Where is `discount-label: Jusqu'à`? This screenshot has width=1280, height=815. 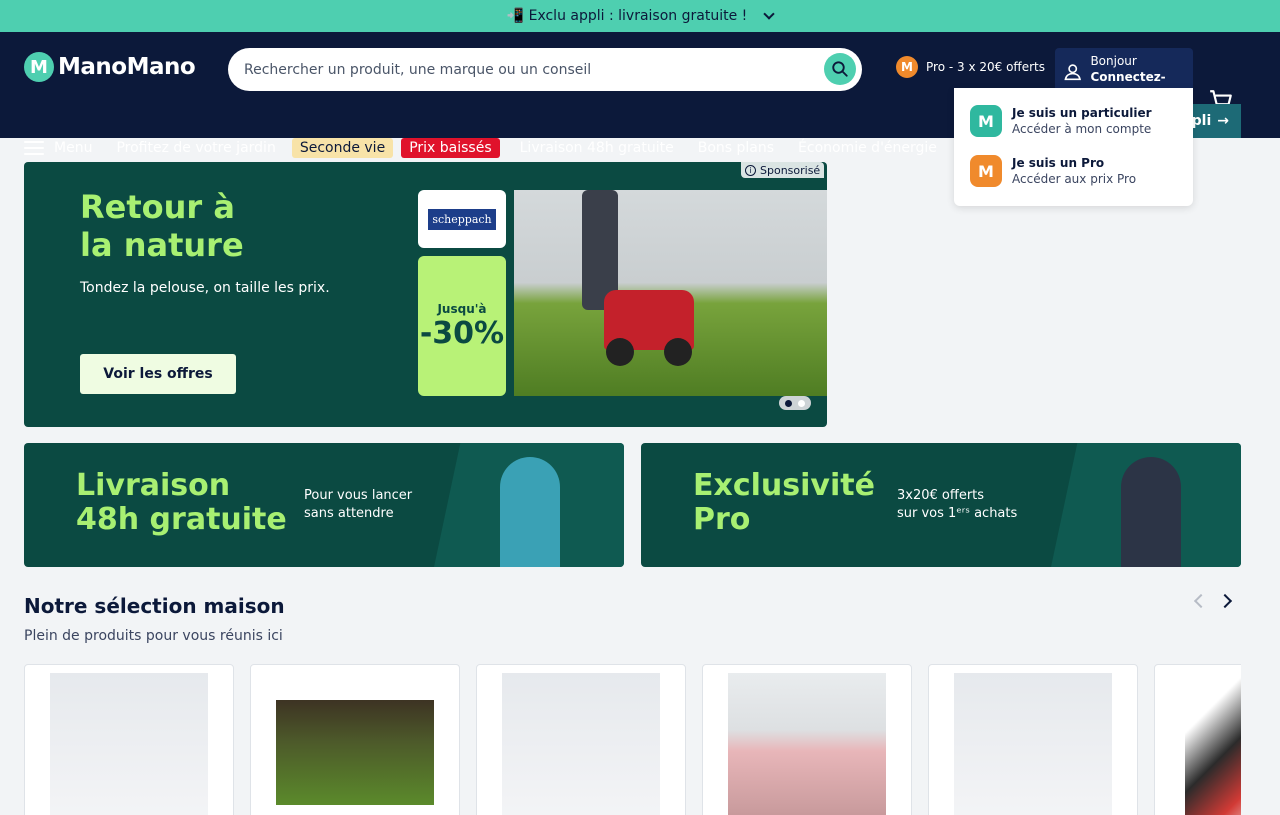 discount-label: Jusqu'à is located at coordinates (462, 308).